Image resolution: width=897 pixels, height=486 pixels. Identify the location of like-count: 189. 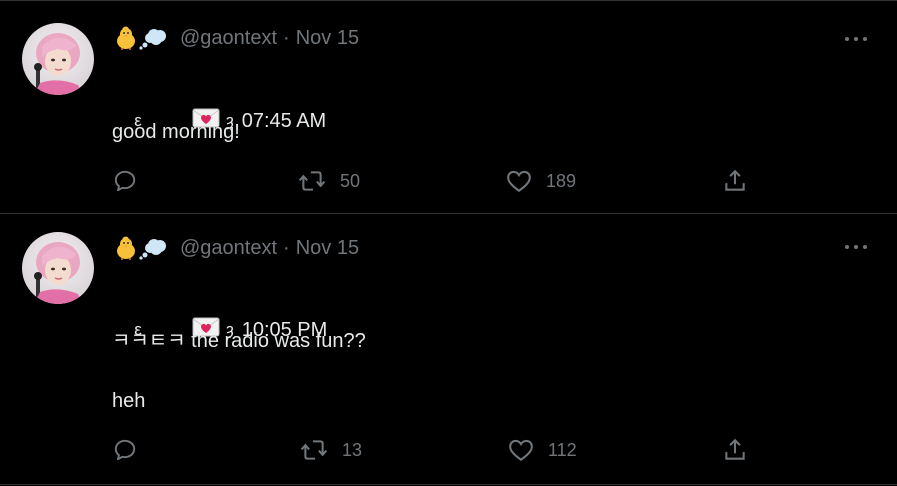
(561, 180).